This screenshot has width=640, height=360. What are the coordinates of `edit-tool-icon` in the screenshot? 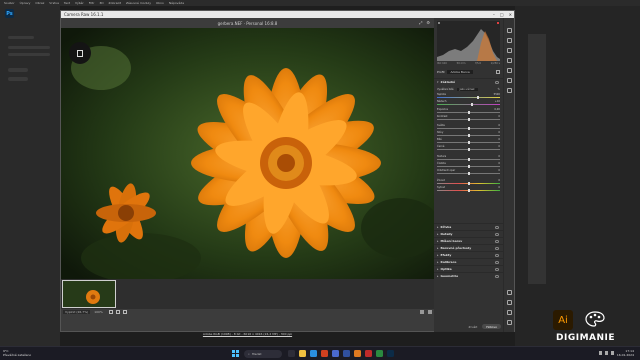 It's located at (509, 30).